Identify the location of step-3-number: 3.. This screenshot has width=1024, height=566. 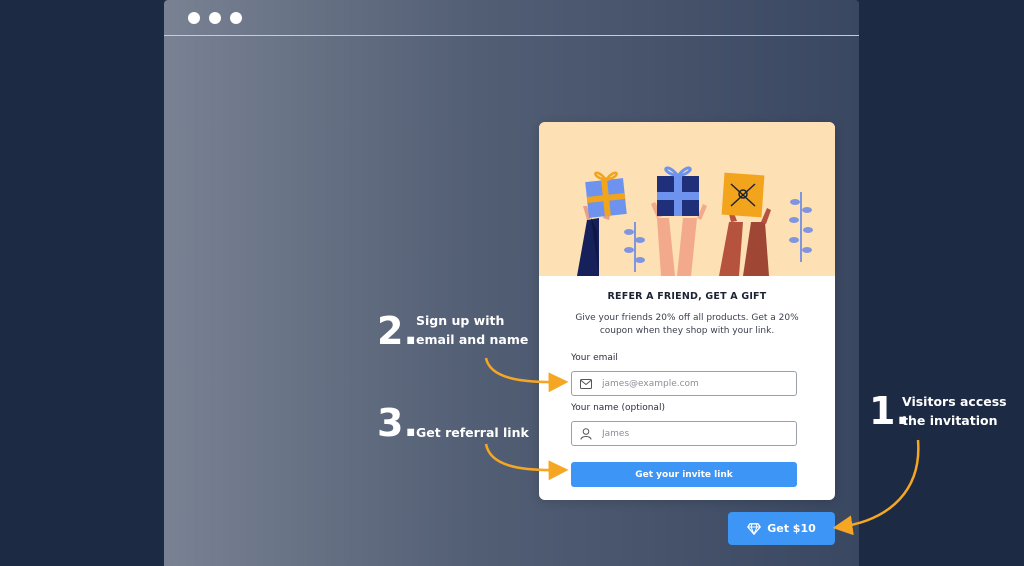
(397, 423).